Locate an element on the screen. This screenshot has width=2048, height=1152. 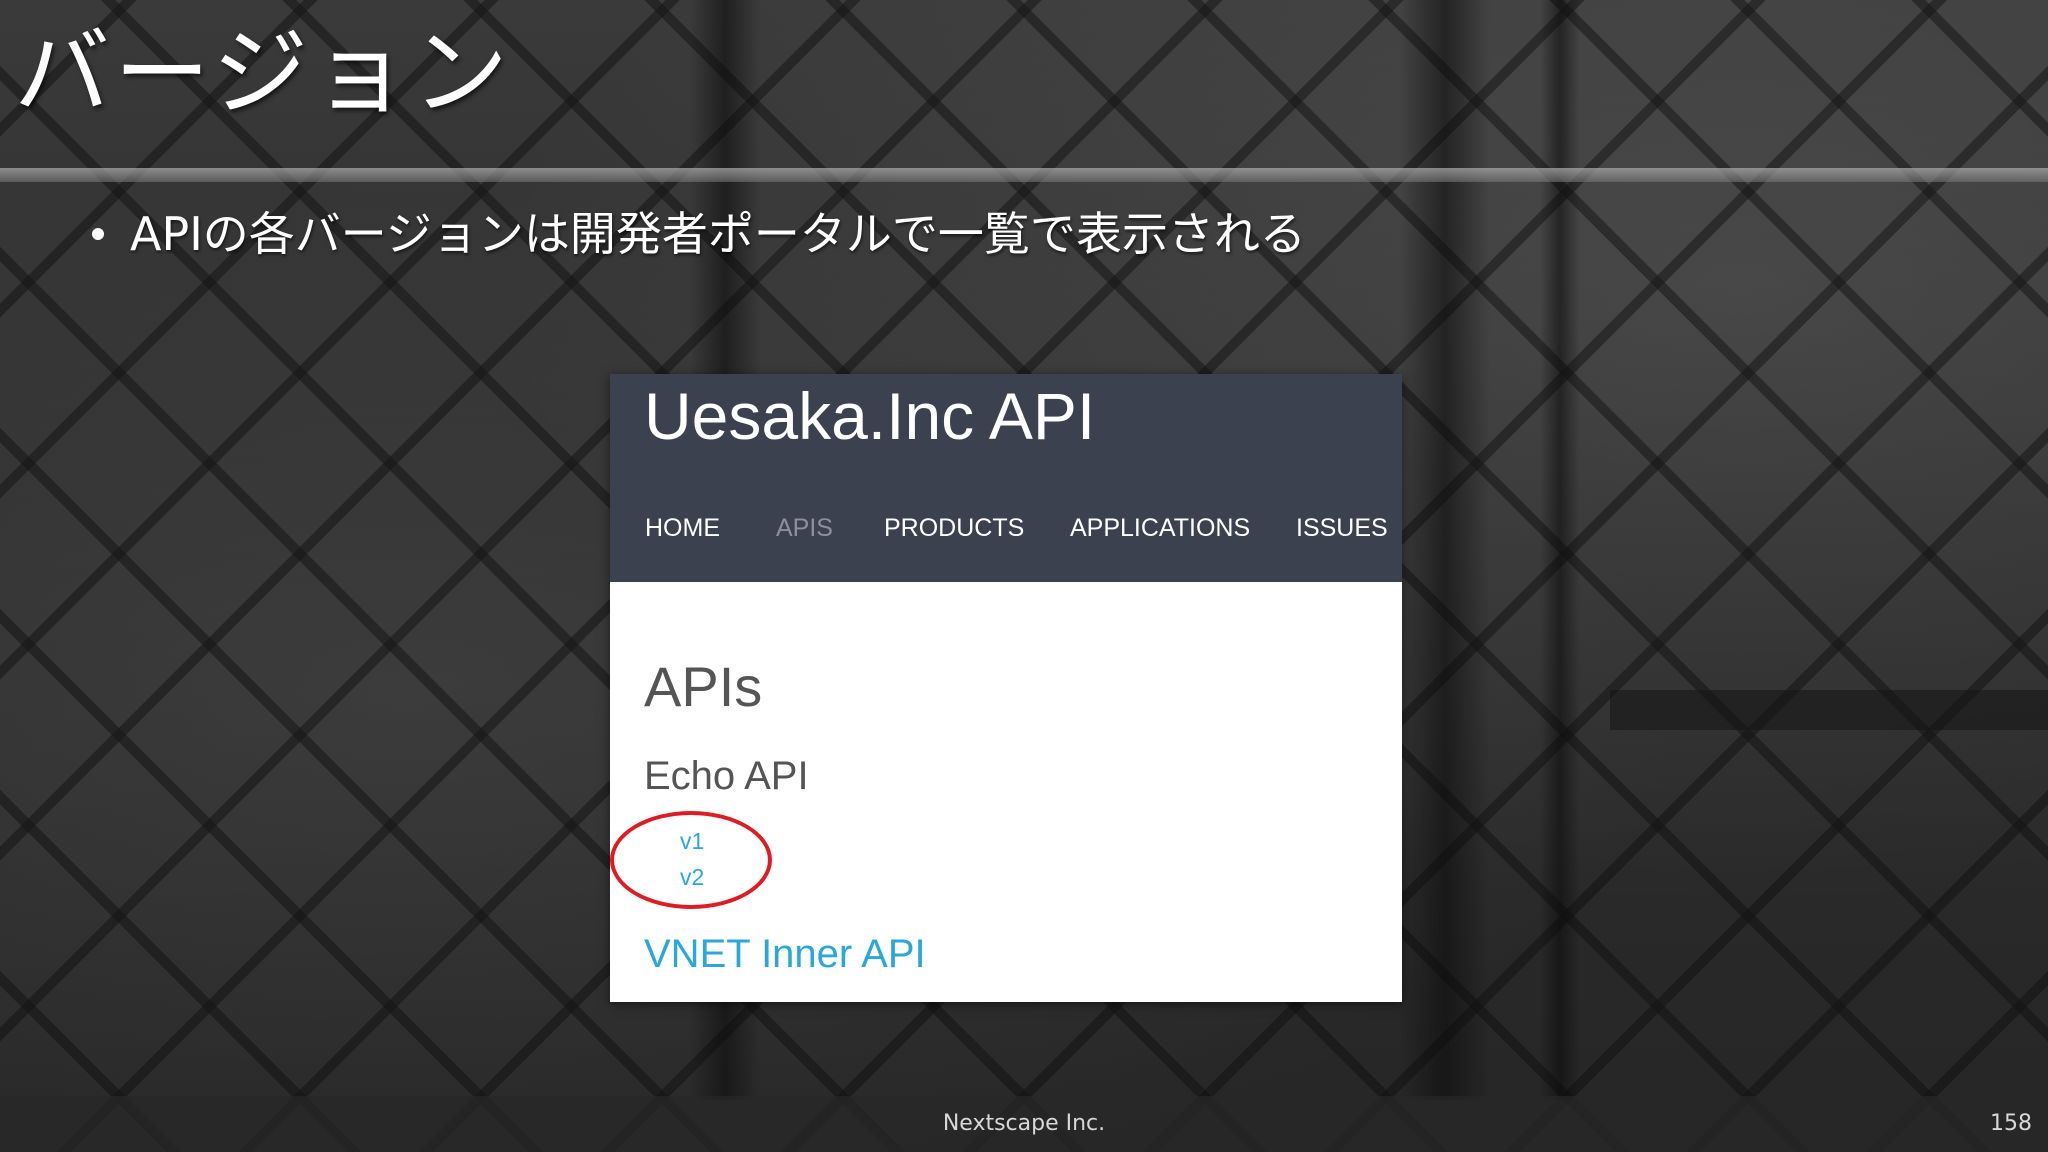
bullet-text: APIの各バージョンは開発者ポータルで一覧で表示される is located at coordinates (718, 234).